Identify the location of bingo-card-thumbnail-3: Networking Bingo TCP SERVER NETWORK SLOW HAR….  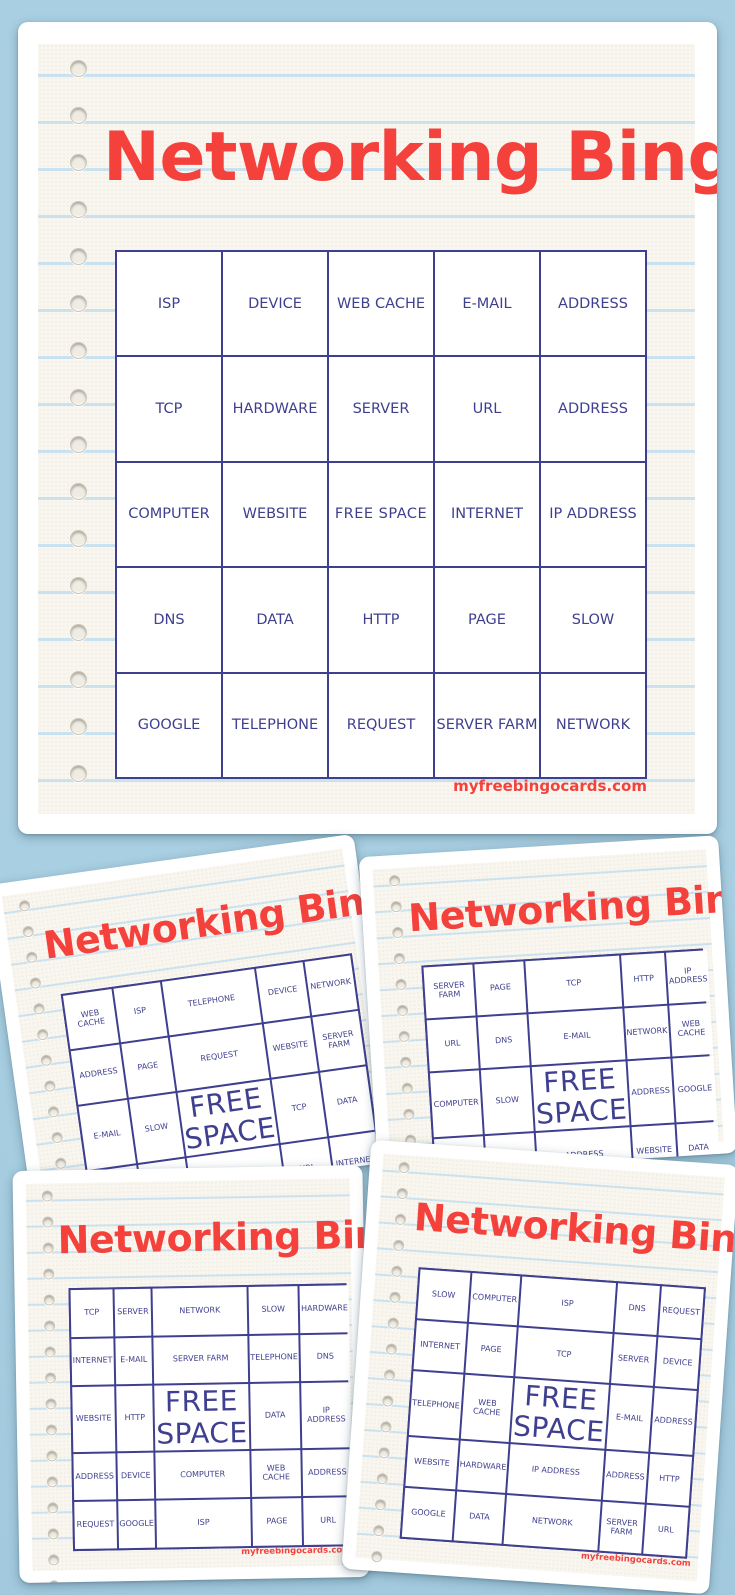
(191, 1374).